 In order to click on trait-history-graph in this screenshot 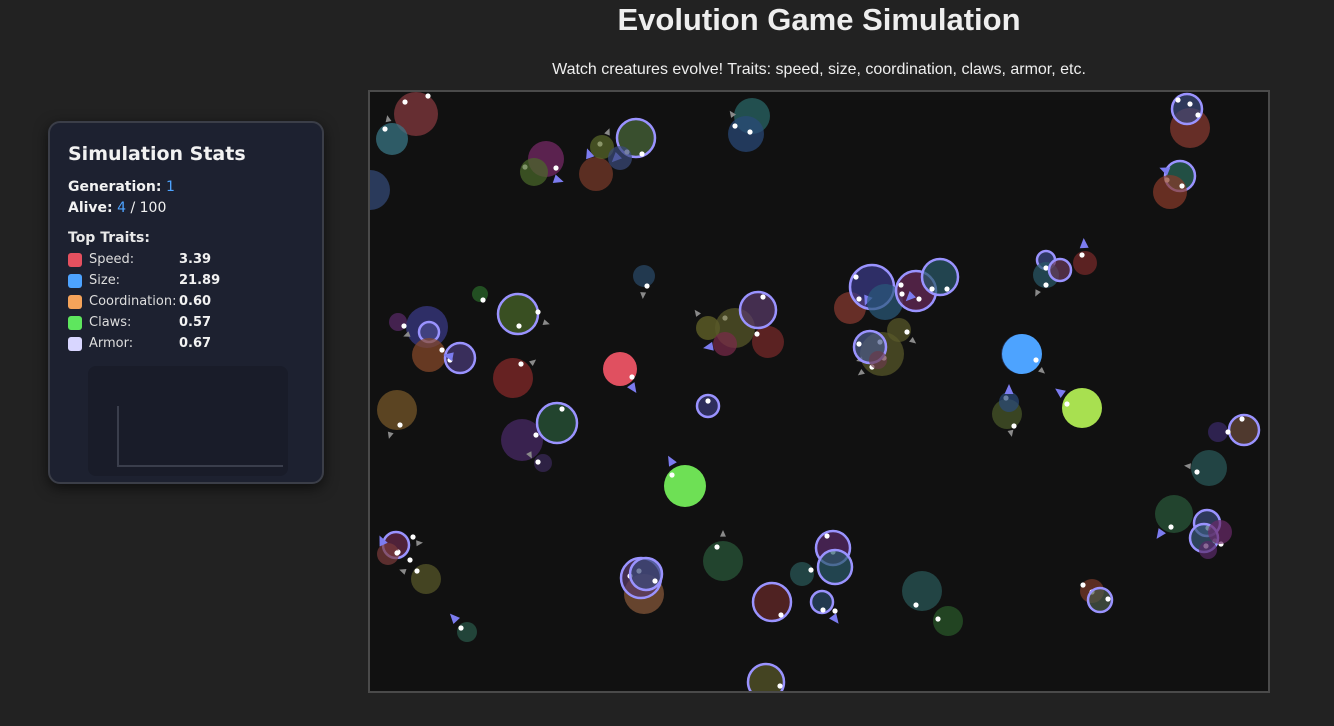, I will do `click(188, 421)`.